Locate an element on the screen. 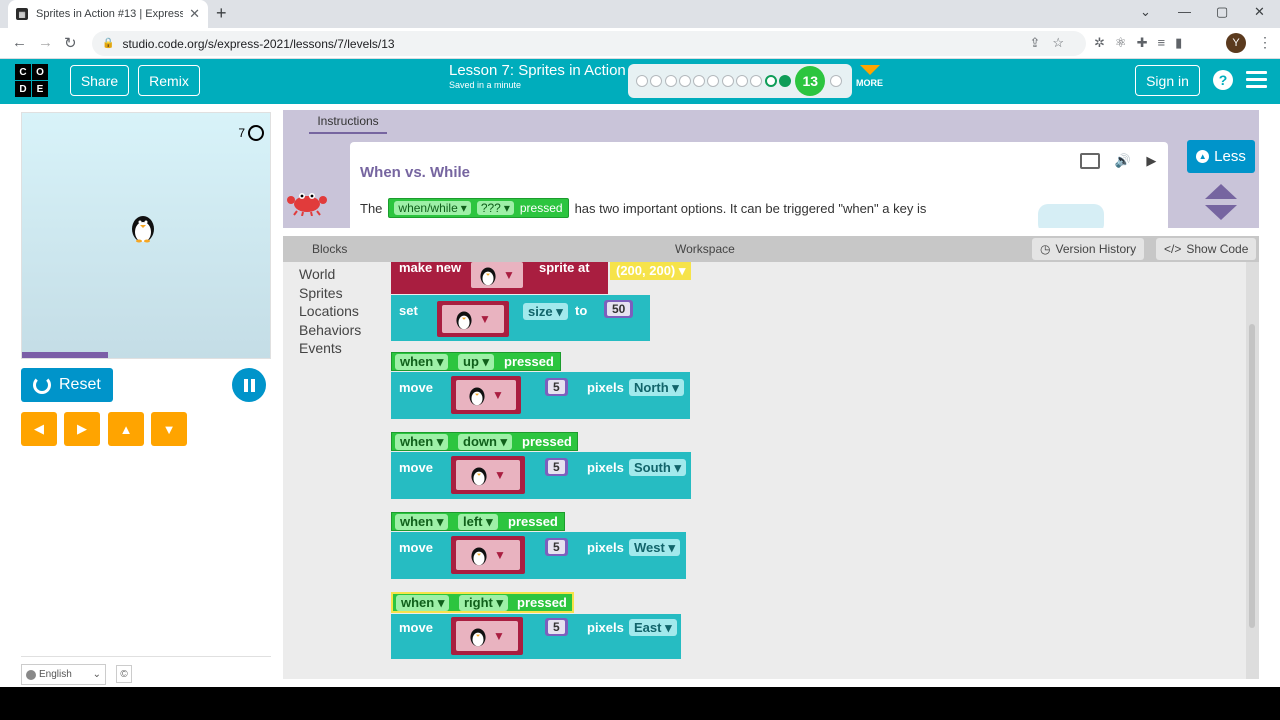 This screenshot has width=1280, height=720. immersive-reader-icon is located at coordinates (1089, 161).